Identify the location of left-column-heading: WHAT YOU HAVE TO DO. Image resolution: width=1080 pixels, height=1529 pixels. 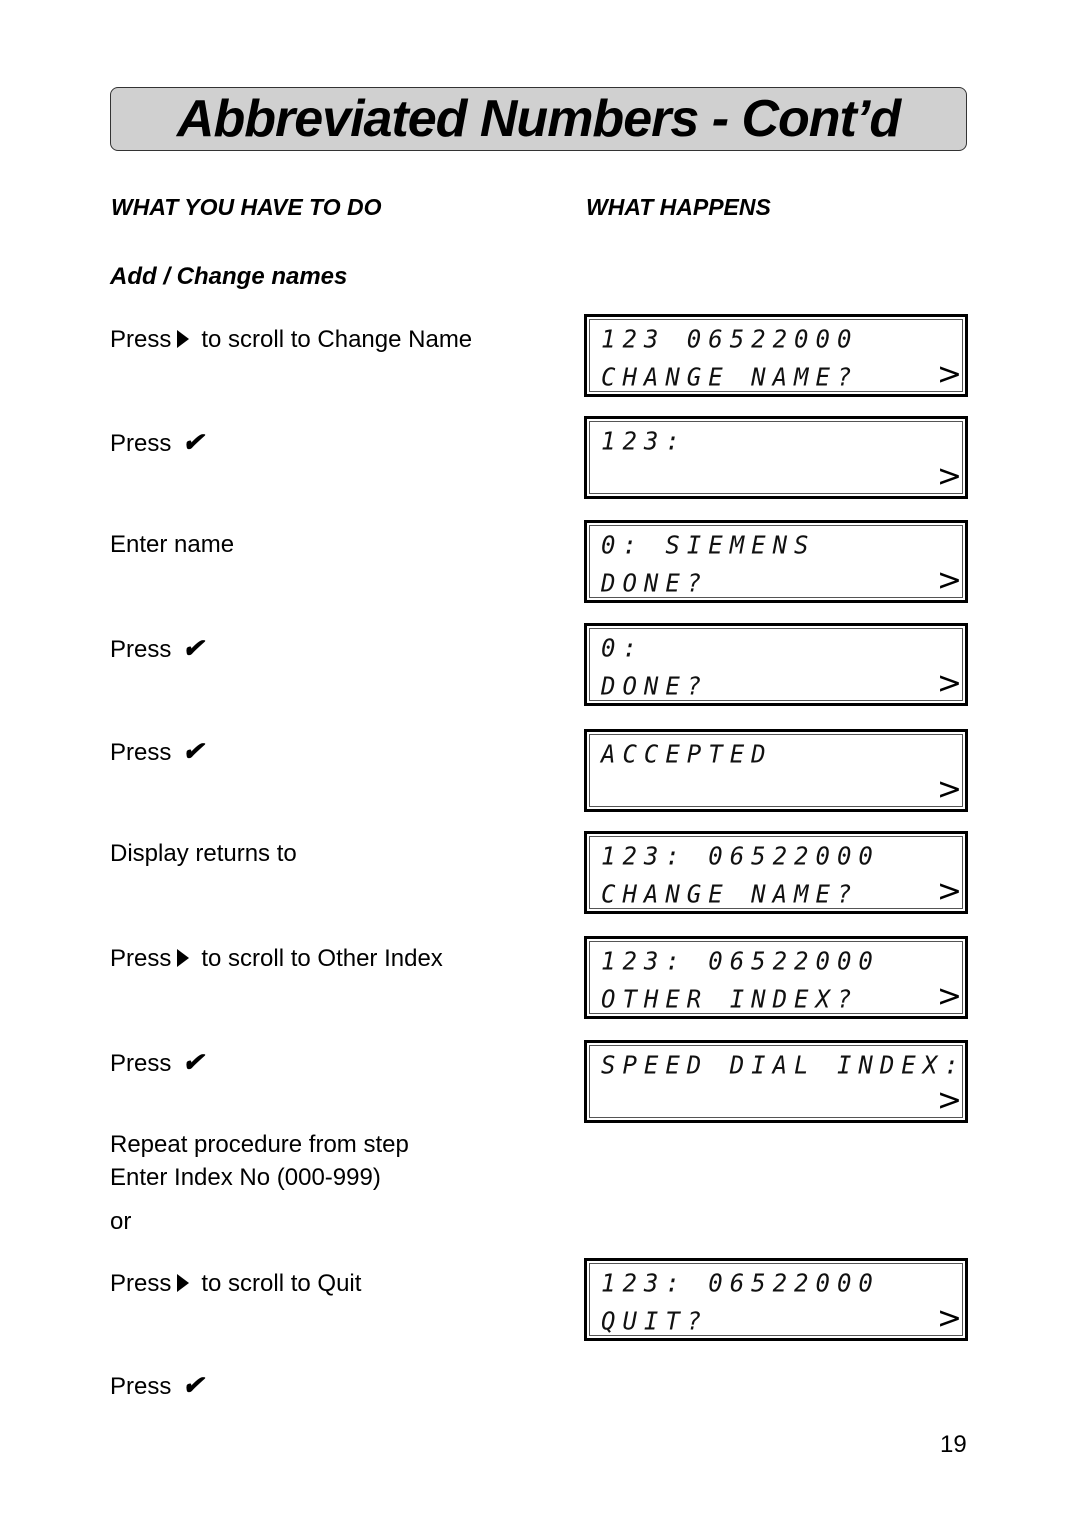
(246, 207).